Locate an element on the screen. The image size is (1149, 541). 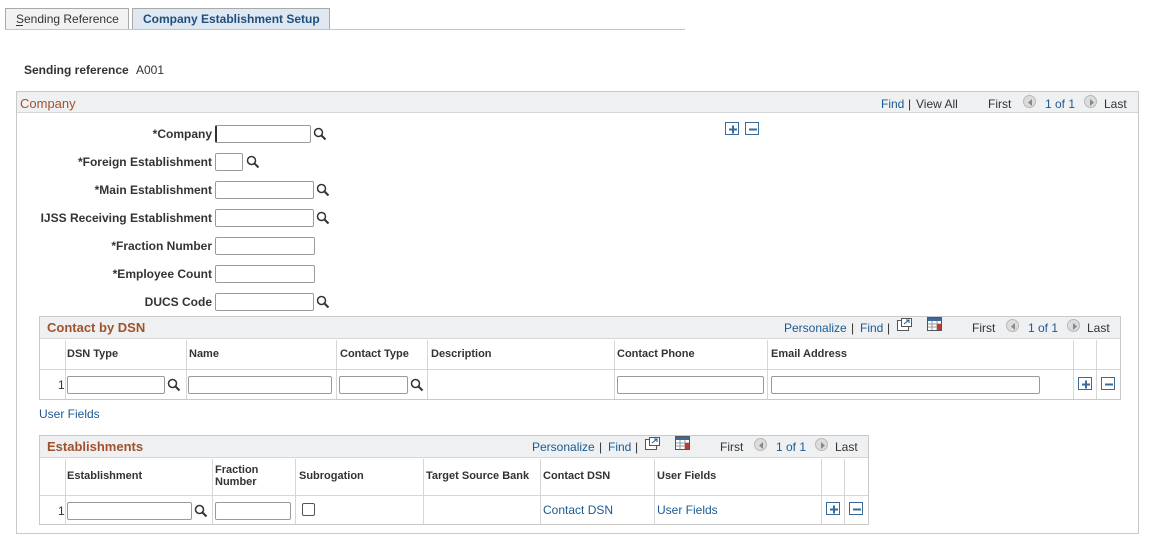
company-lookup-icon is located at coordinates (320, 134).